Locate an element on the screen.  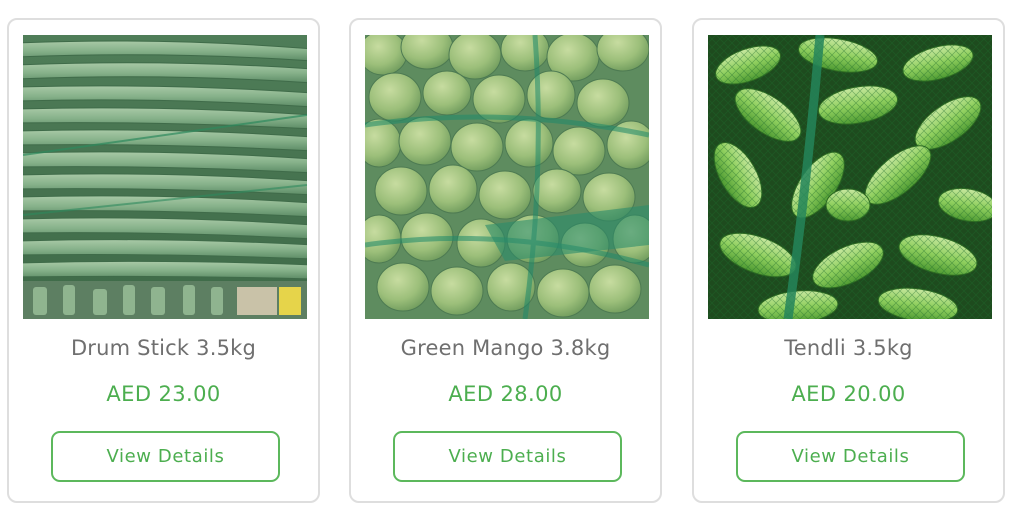
product-price: AED 23.00 is located at coordinates (163, 394).